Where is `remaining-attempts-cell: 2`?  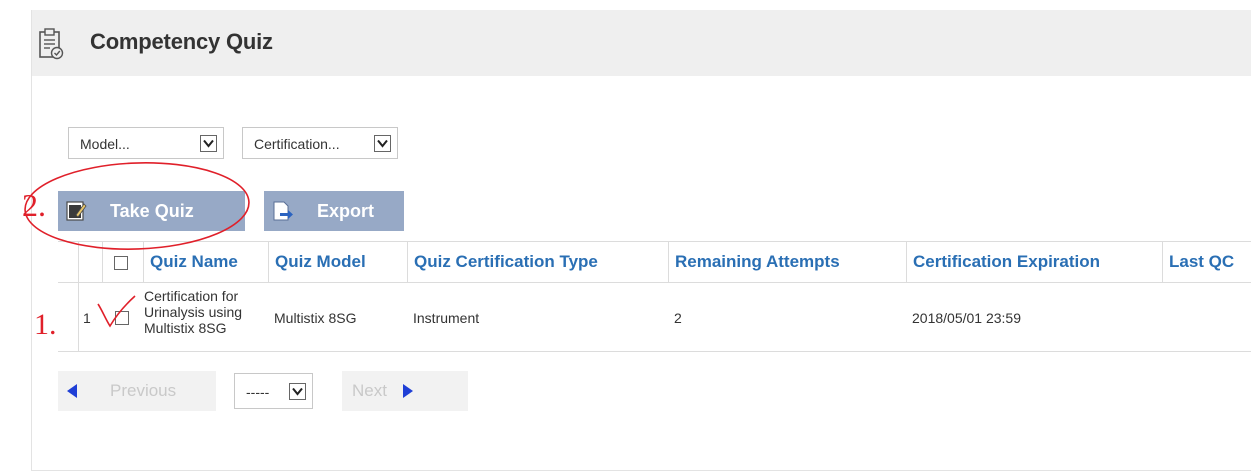 remaining-attempts-cell: 2 is located at coordinates (678, 318).